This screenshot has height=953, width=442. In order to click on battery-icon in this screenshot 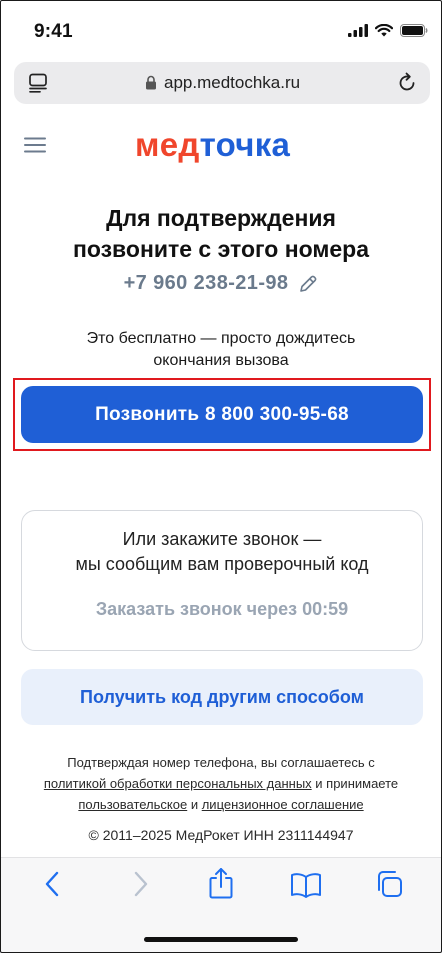, I will do `click(414, 30)`.